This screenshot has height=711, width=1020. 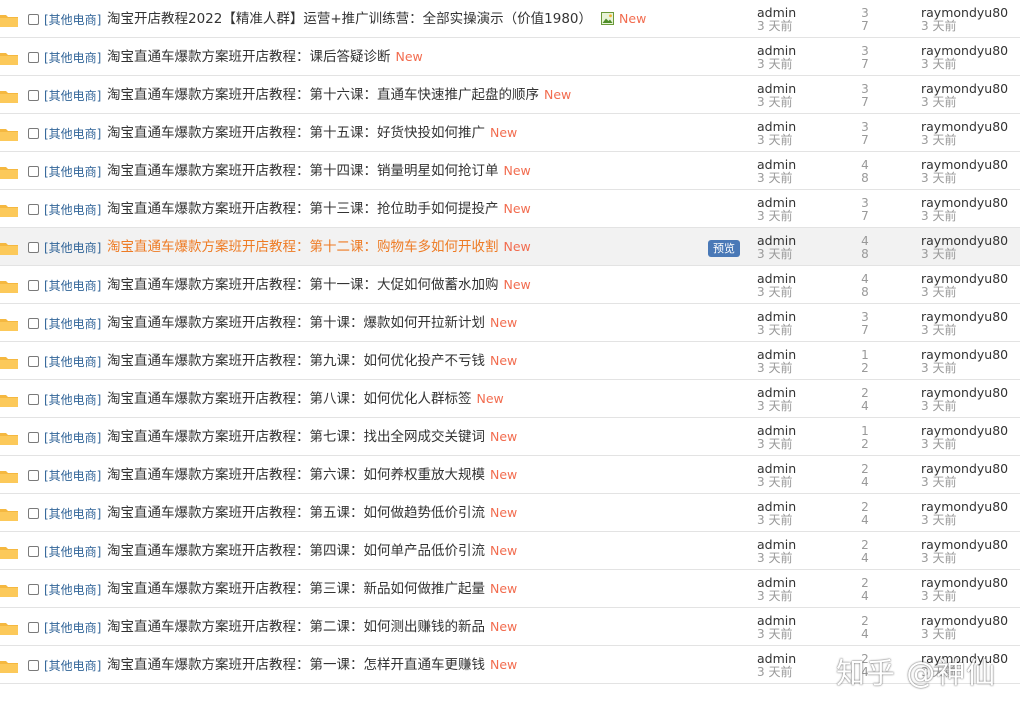 What do you see at coordinates (312, 437) in the screenshot?
I see `thread-title-link: 淘宝直通车爆款方案班开店教程：第七课：找出全网成交关键词 New` at bounding box center [312, 437].